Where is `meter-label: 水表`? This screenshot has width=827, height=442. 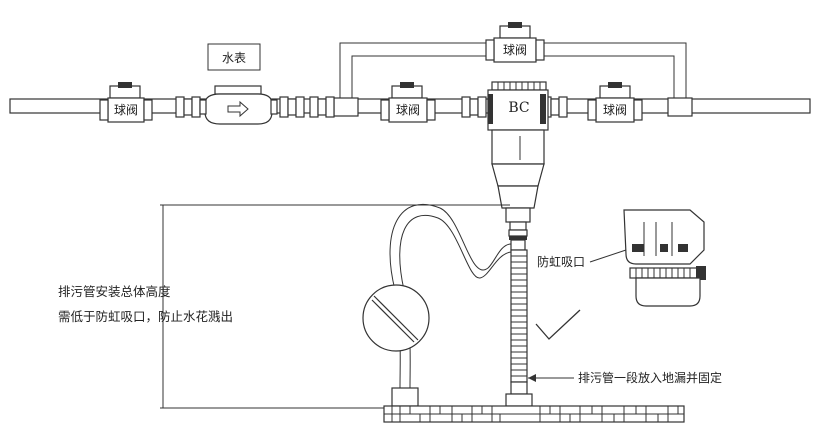
meter-label: 水表 is located at coordinates (234, 58).